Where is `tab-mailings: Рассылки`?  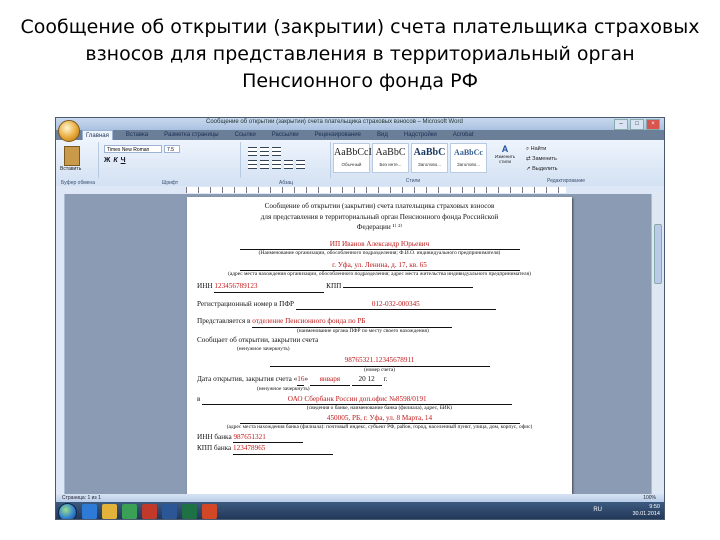
tab-mailings: Рассылки is located at coordinates (285, 135).